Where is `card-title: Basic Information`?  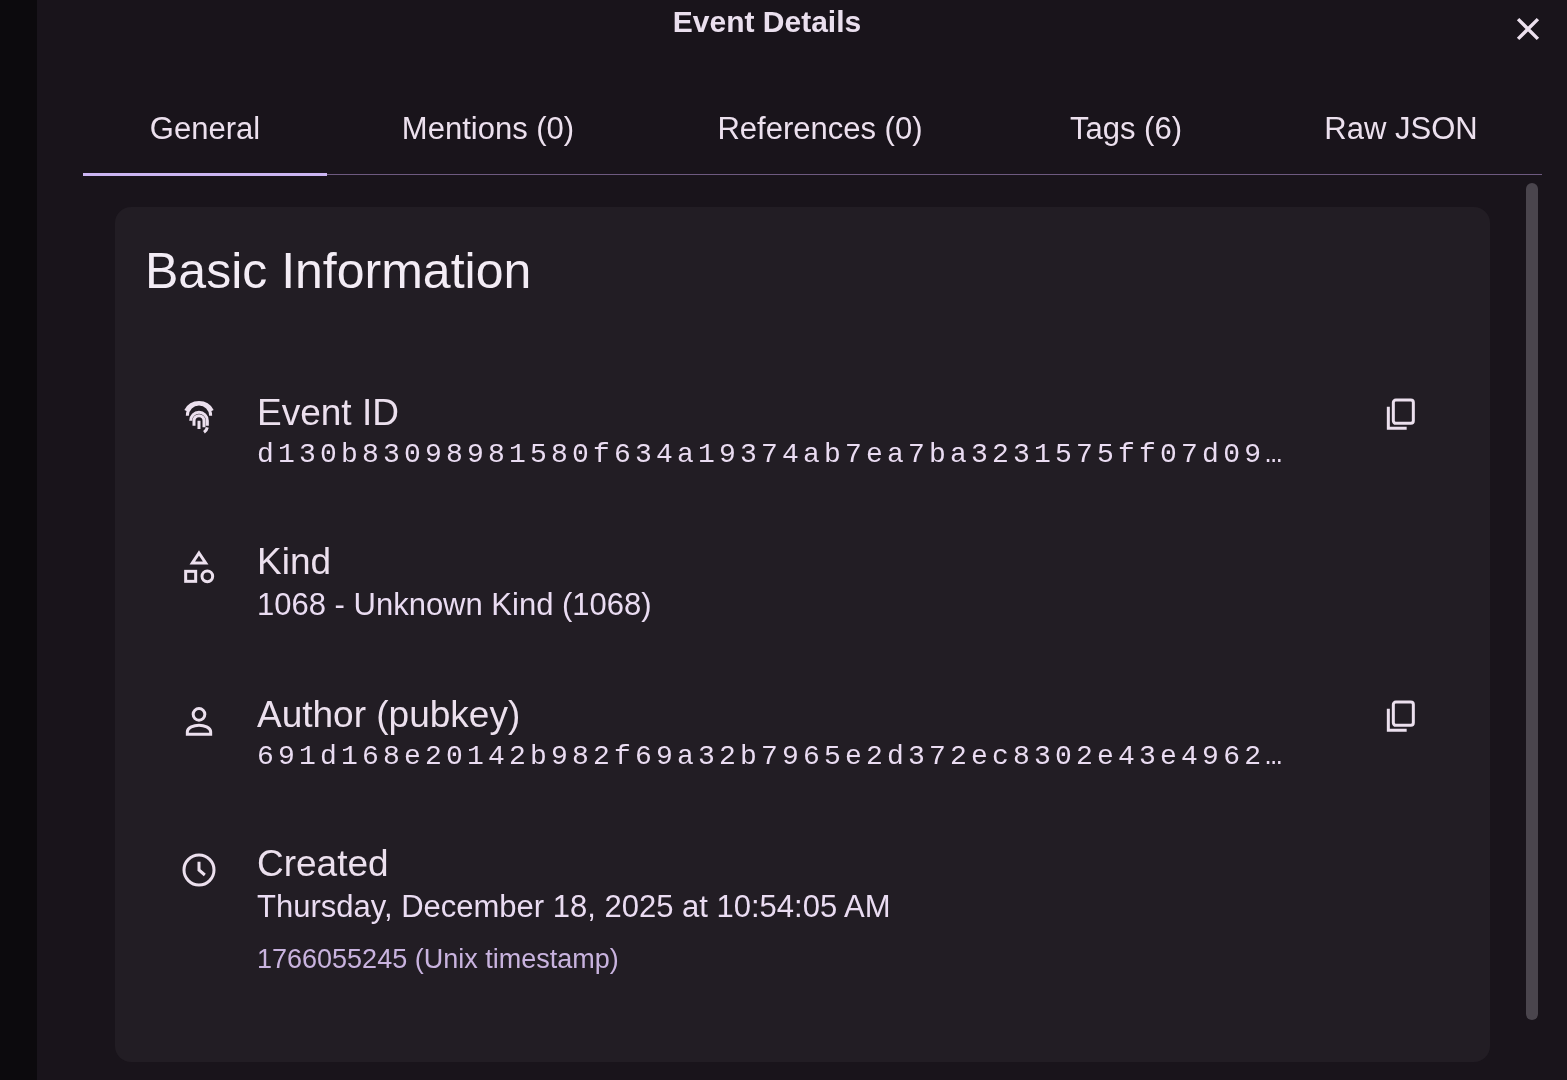 card-title: Basic Information is located at coordinates (339, 271).